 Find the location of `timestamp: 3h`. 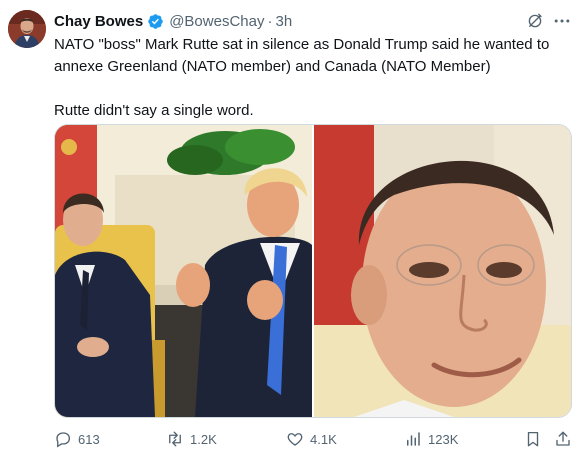

timestamp: 3h is located at coordinates (283, 21).